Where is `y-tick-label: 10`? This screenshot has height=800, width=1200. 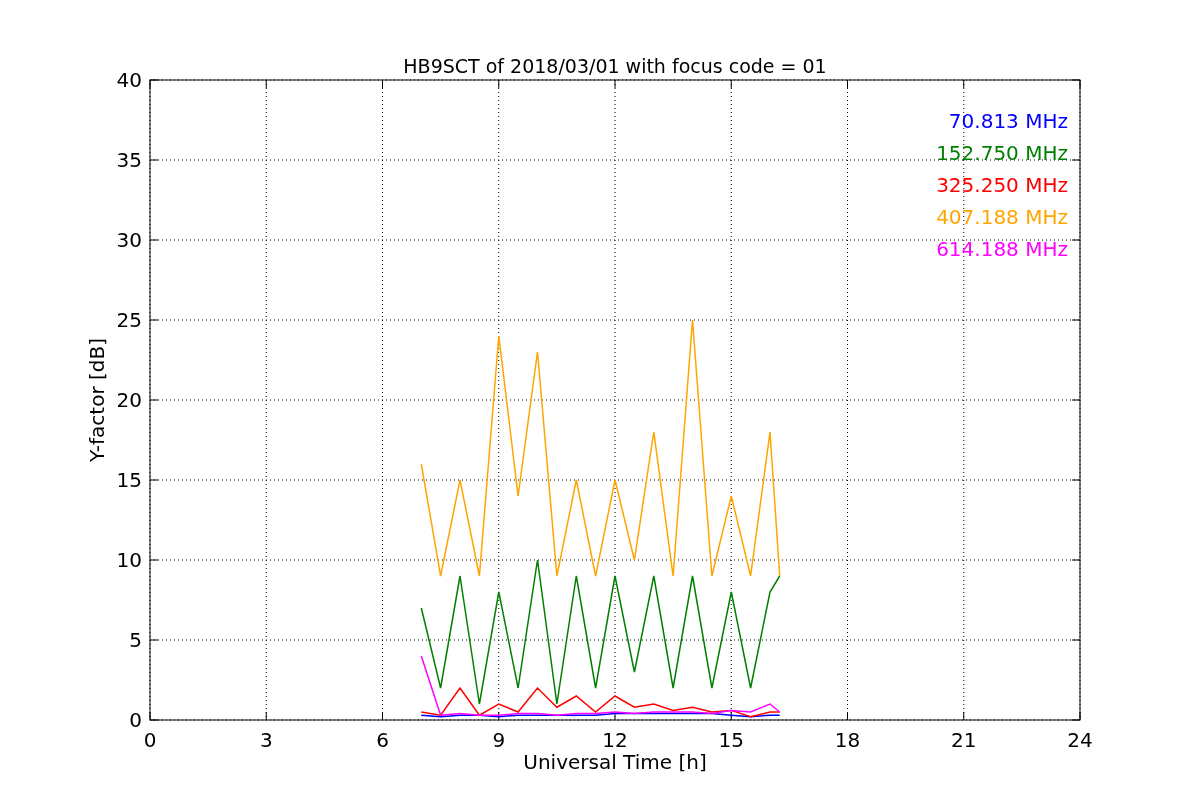
y-tick-label: 10 is located at coordinates (129, 560).